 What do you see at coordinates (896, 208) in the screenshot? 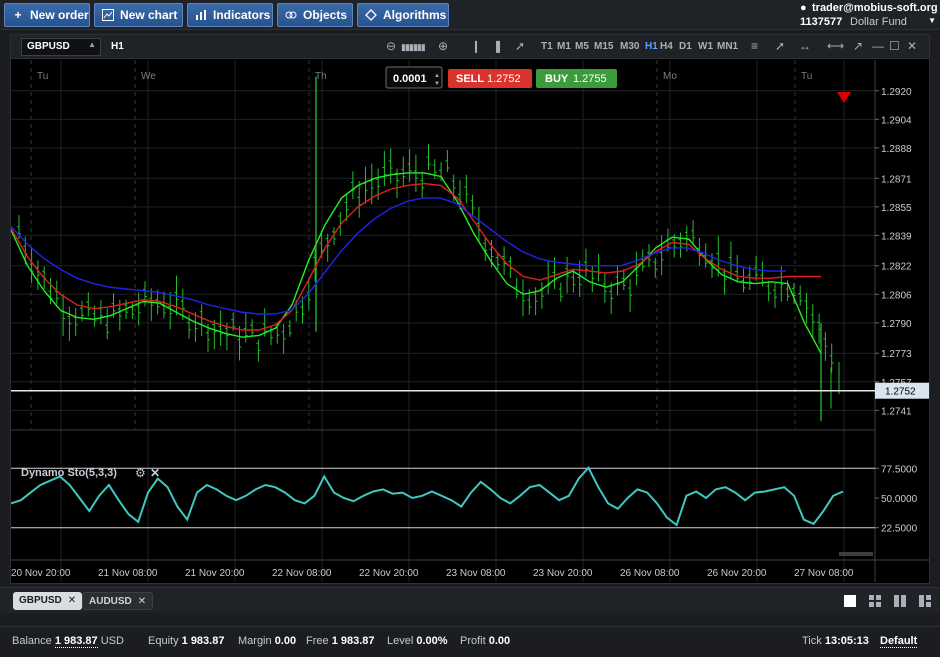
I see `price-tick-label: 1.2855` at bounding box center [896, 208].